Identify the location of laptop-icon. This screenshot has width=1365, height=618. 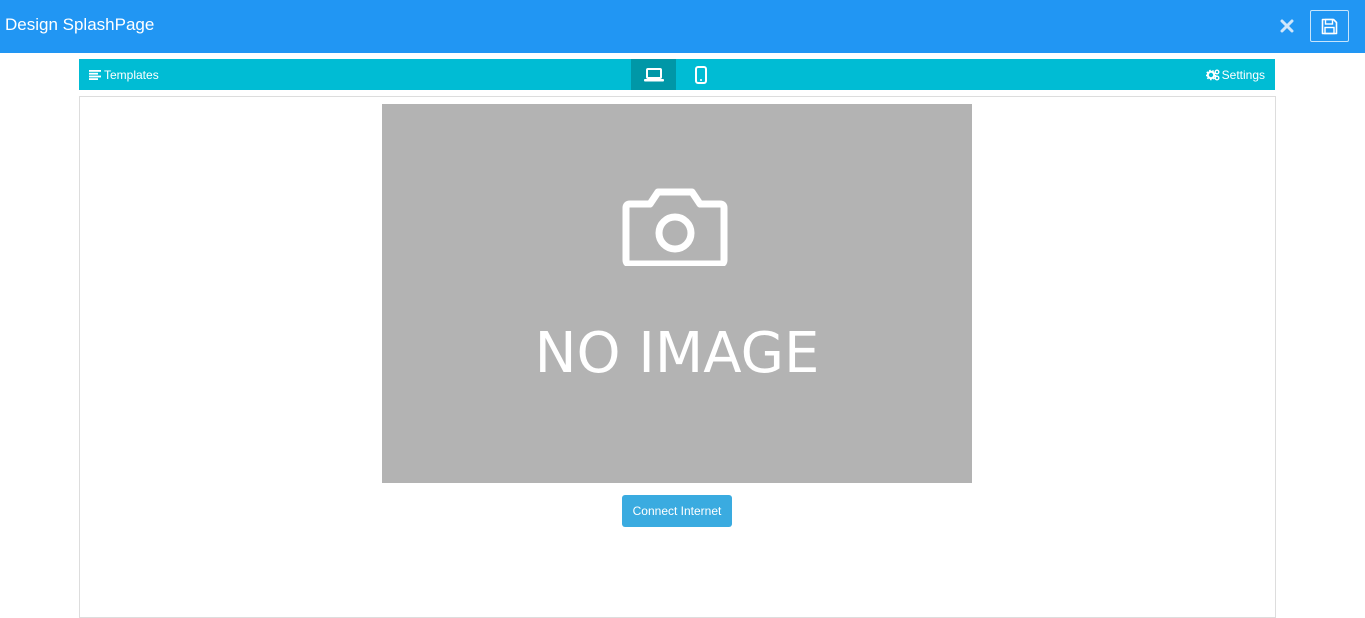
(653, 74).